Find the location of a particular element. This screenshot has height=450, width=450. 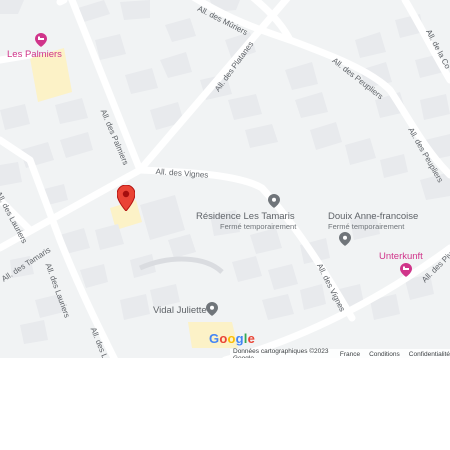

country-link: France is located at coordinates (350, 354).